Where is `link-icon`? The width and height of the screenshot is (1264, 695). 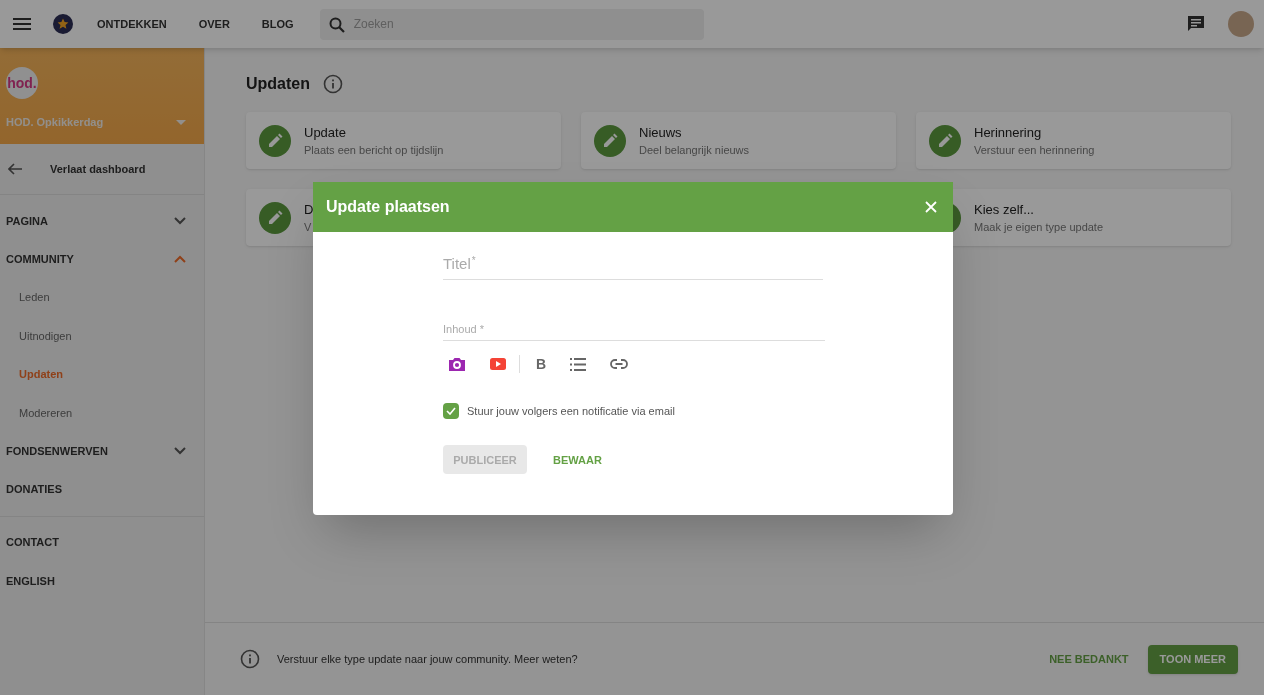
link-icon is located at coordinates (619, 364).